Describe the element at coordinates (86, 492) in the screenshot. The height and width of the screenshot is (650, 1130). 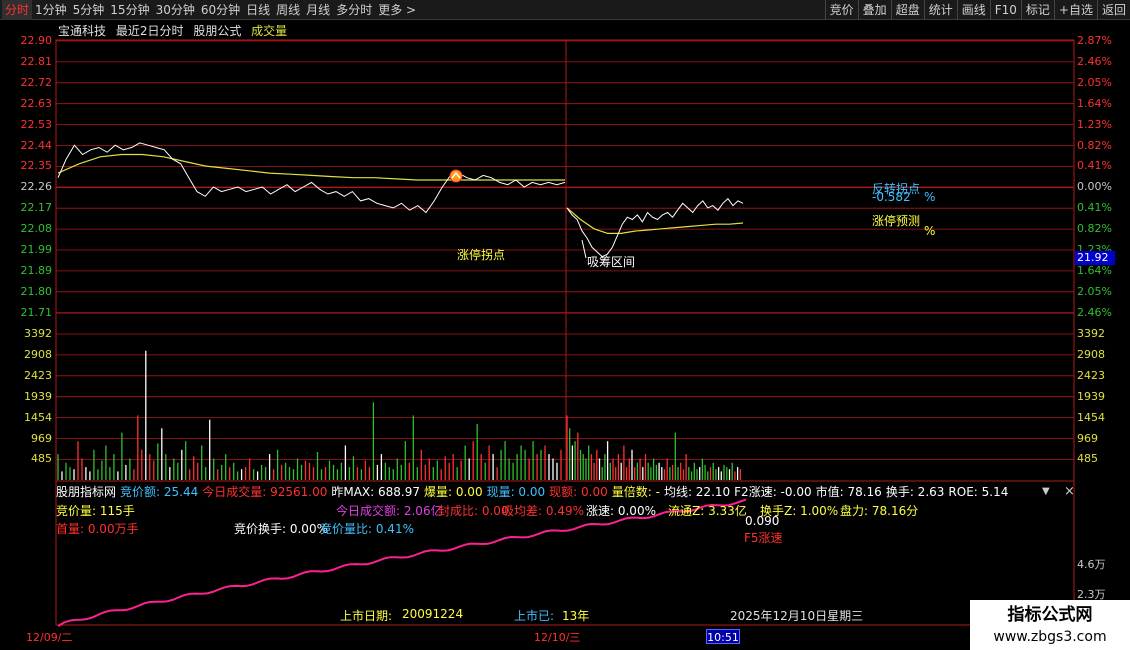
I see `indicator-name: 股朋指标网` at that location.